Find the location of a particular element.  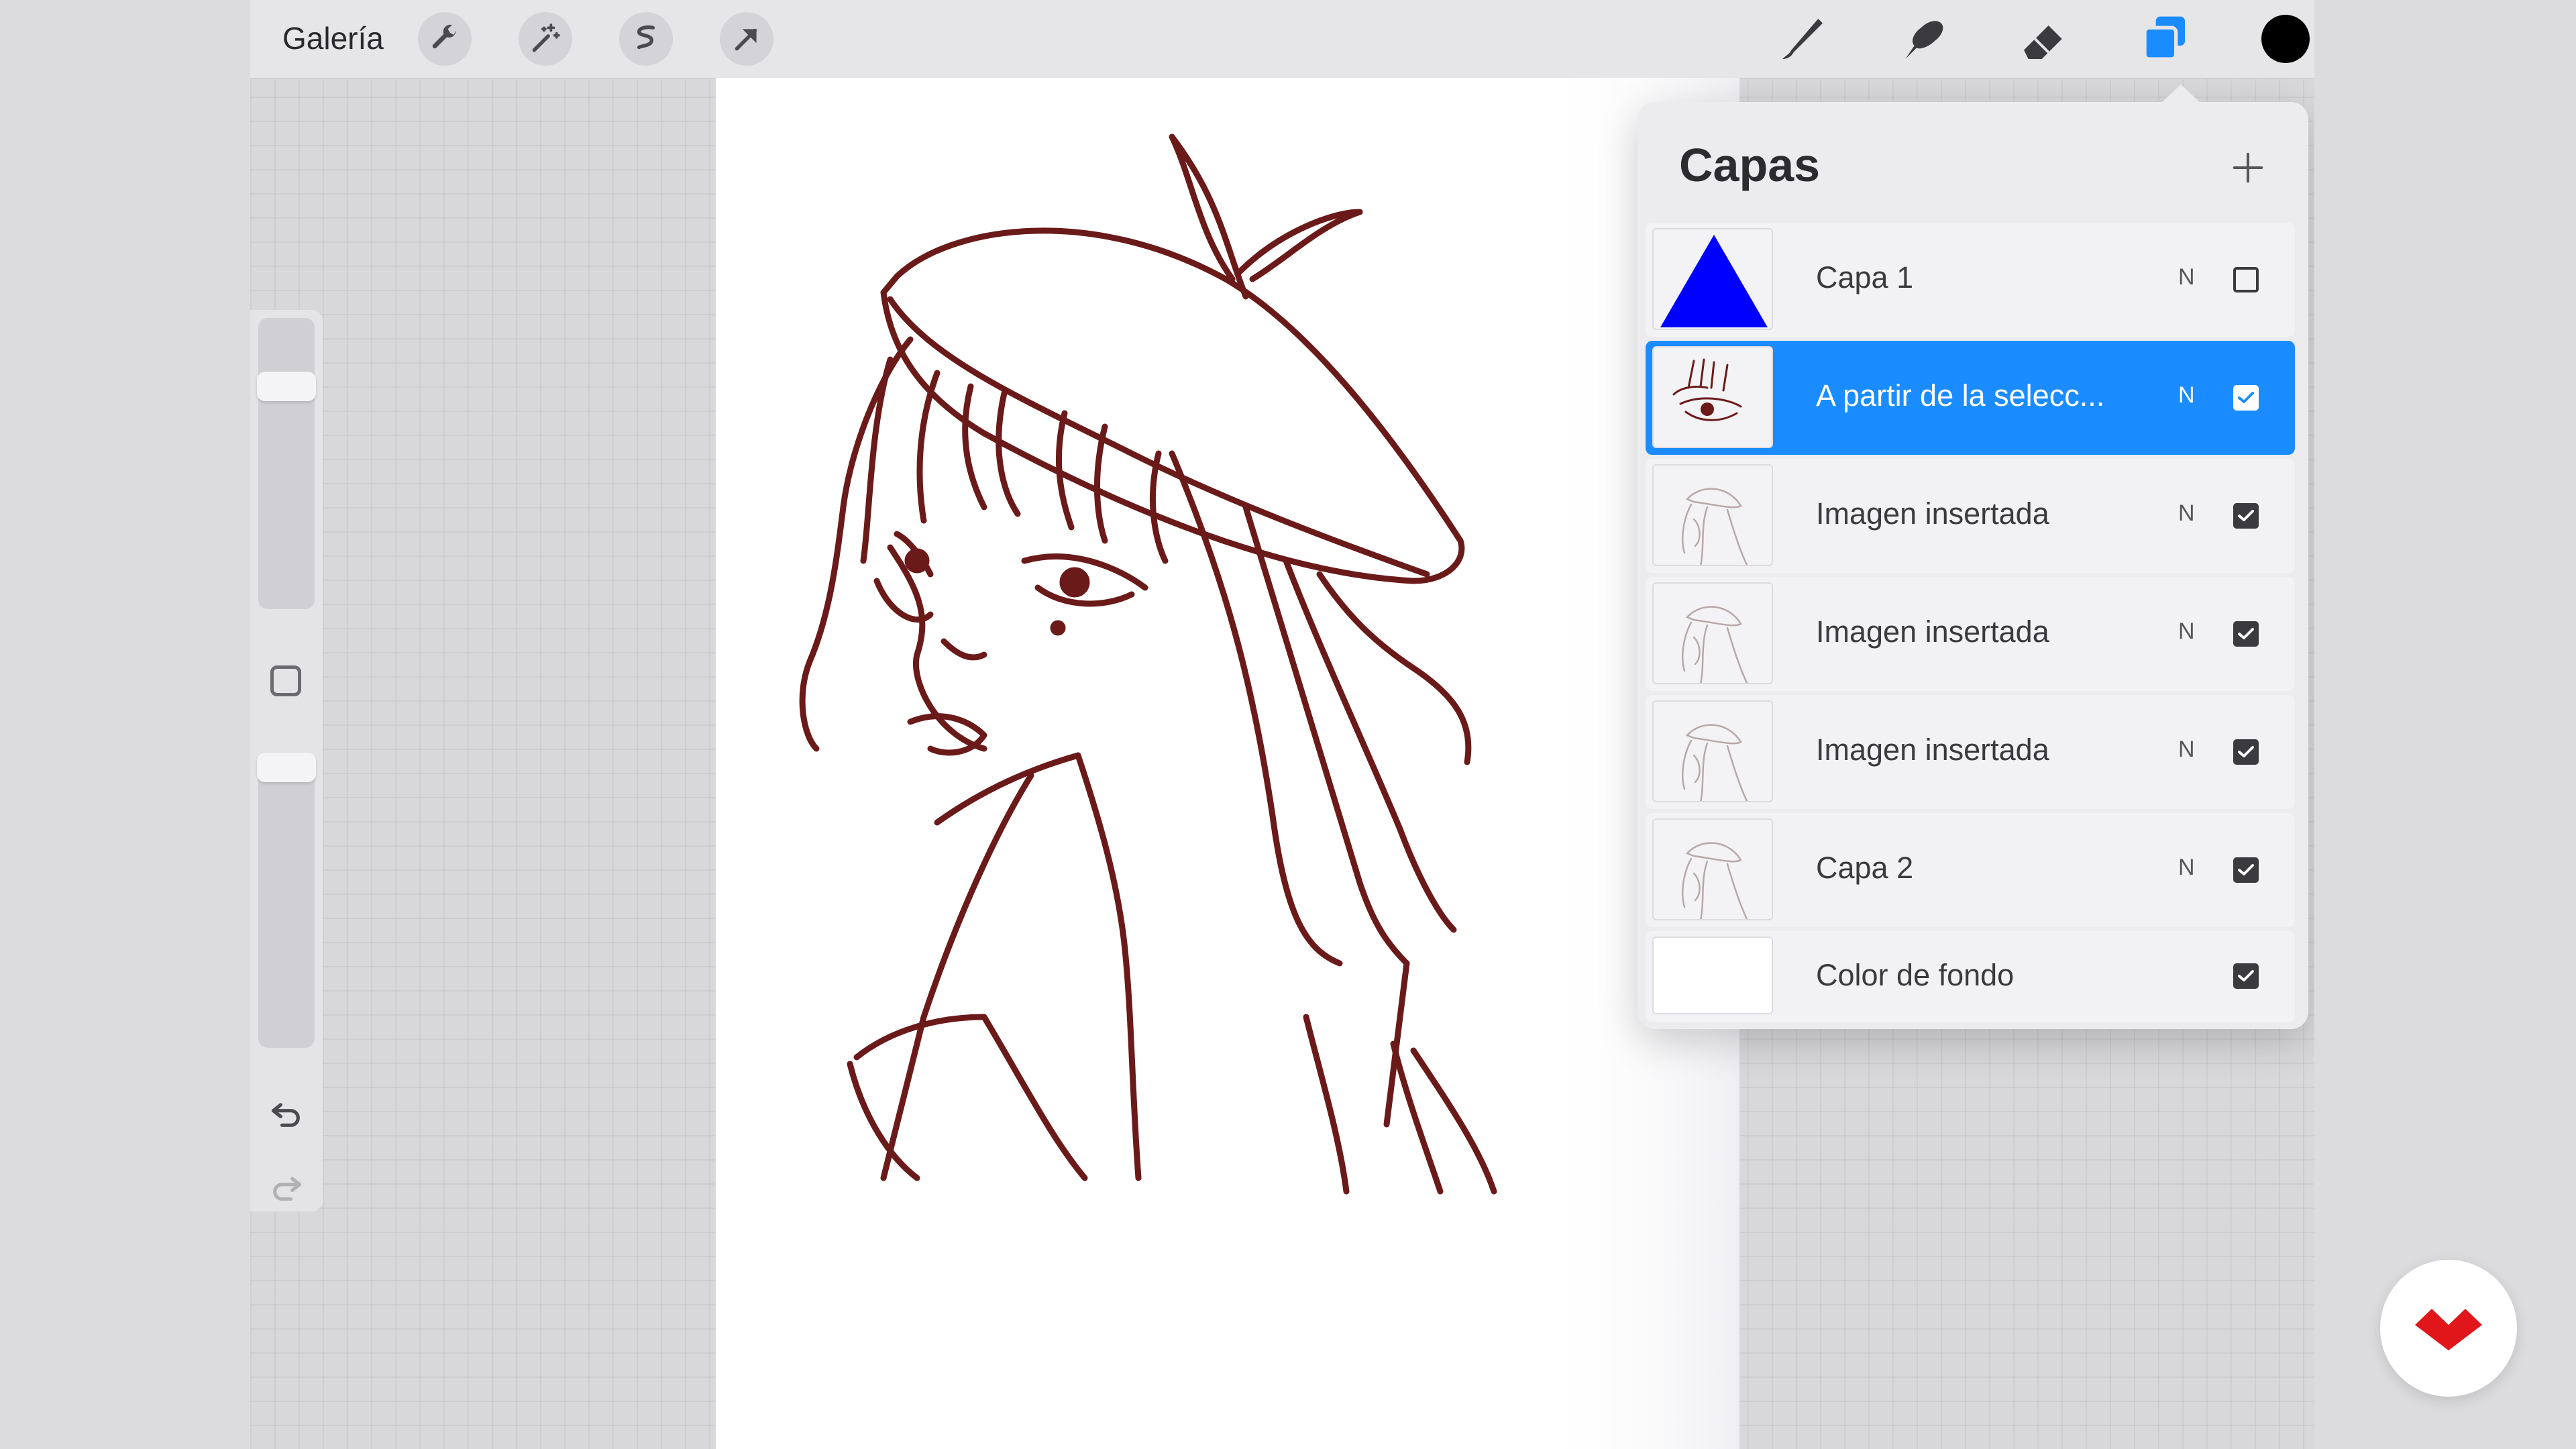

selection-button is located at coordinates (646, 39).